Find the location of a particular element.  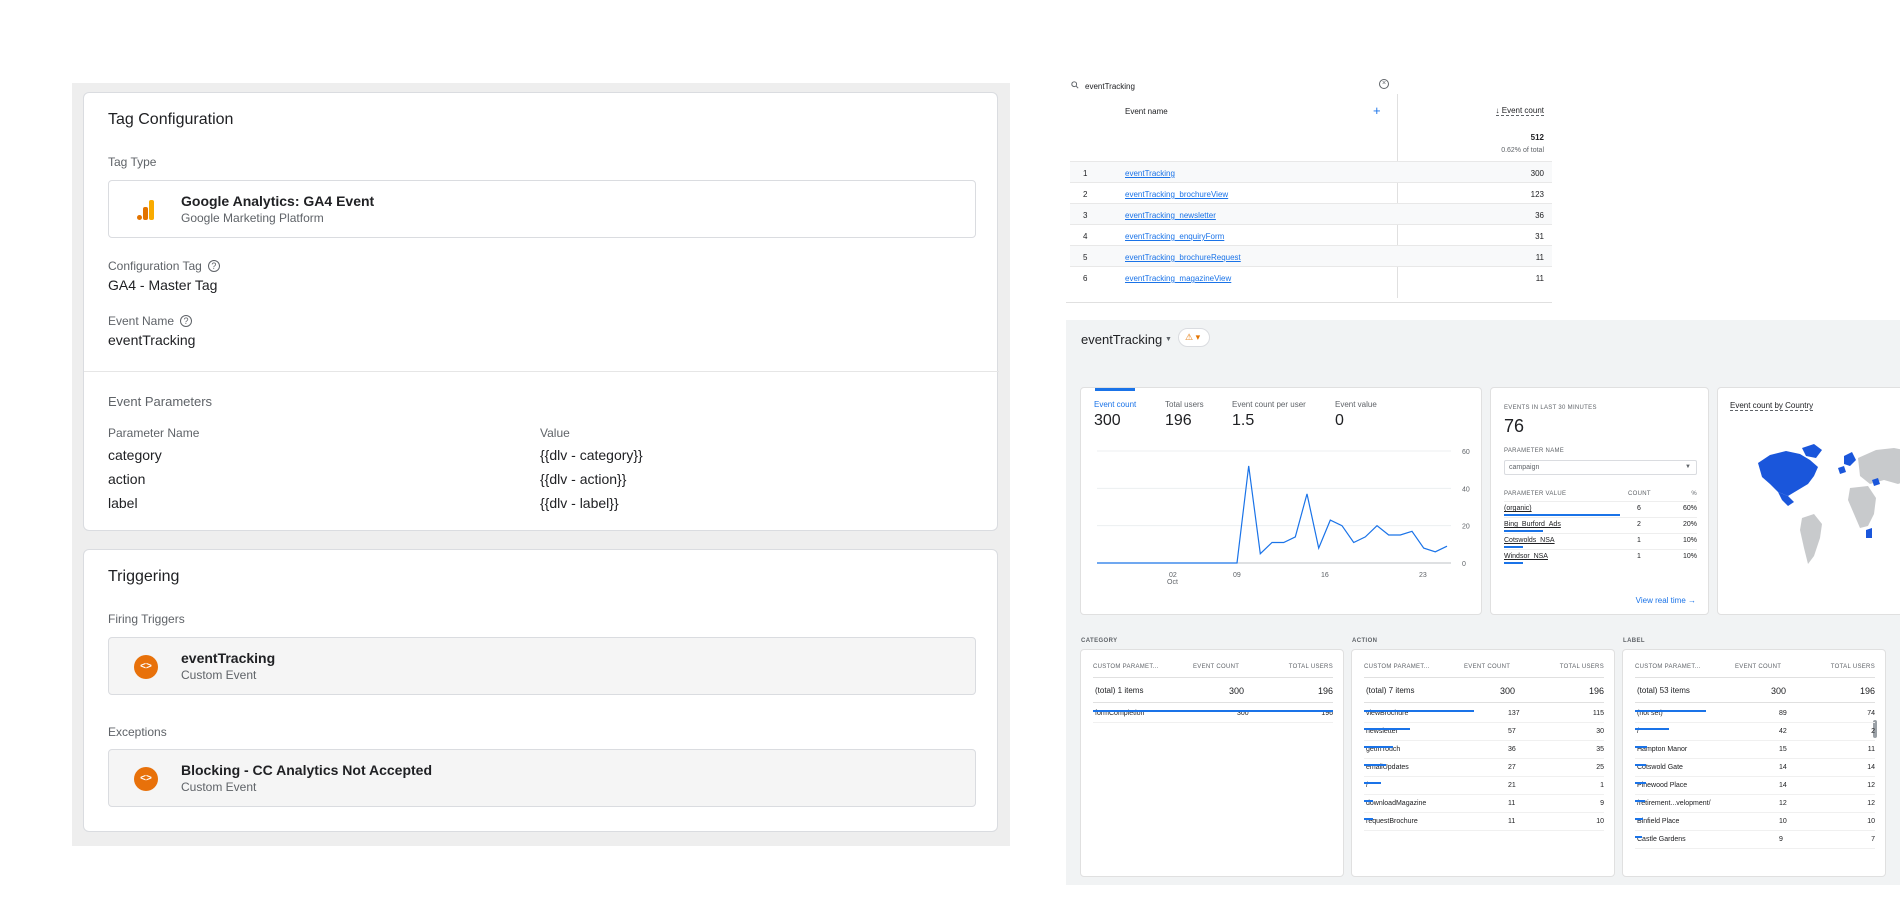

param-value-header: Value is located at coordinates (555, 433).